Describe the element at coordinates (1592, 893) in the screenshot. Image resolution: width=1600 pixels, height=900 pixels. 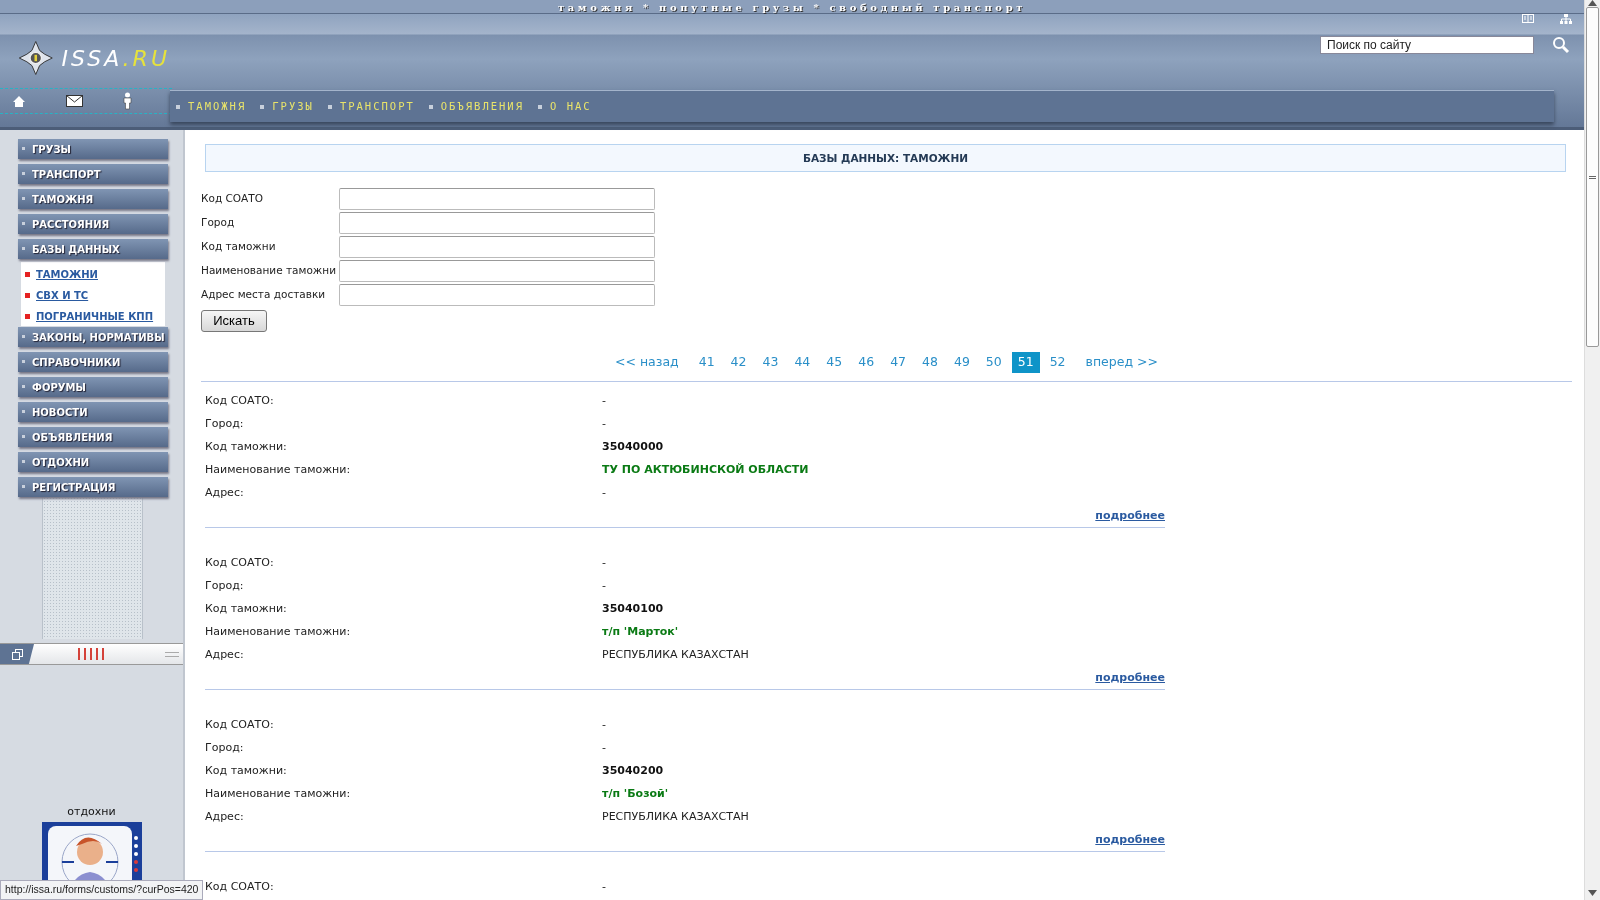
I see `scroll-down-icon` at that location.